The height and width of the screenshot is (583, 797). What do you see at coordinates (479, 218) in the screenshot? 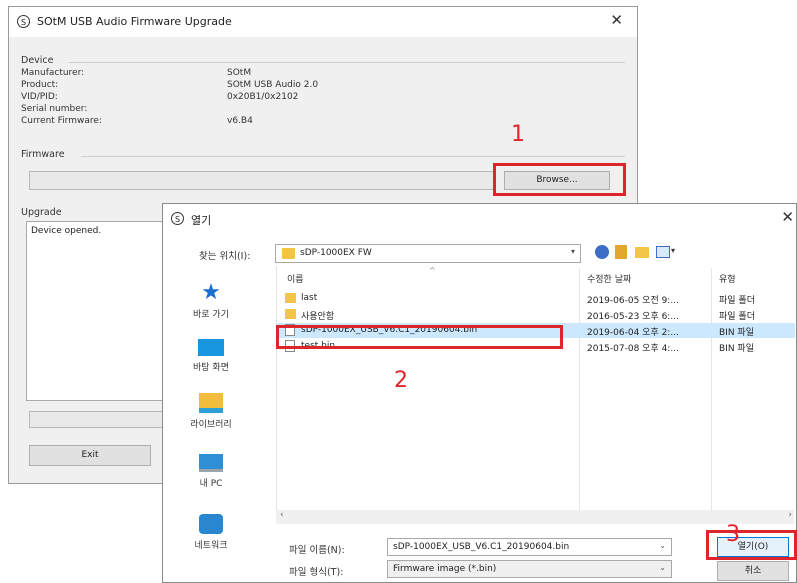
I see `open-dialog-titlebar: S 열기 ✕` at bounding box center [479, 218].